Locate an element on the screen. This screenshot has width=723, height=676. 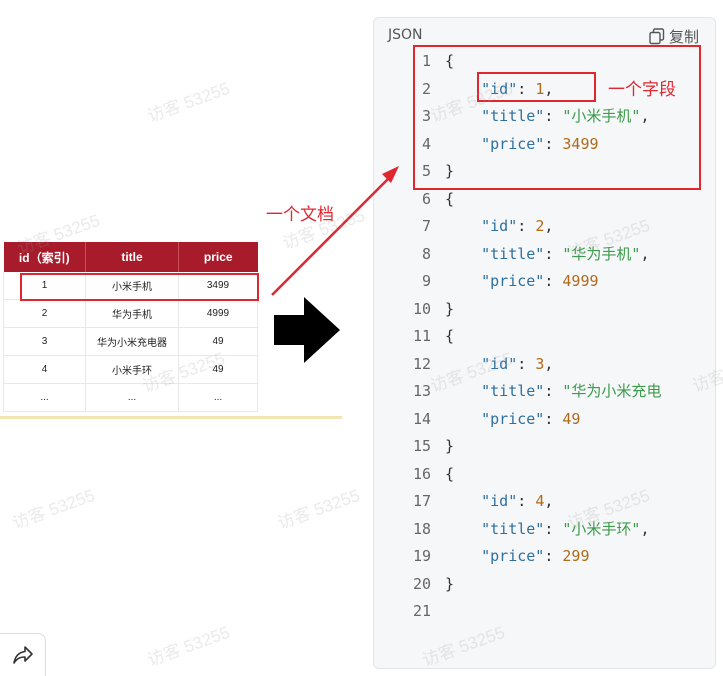
line-number: 11 is located at coordinates (421, 336).